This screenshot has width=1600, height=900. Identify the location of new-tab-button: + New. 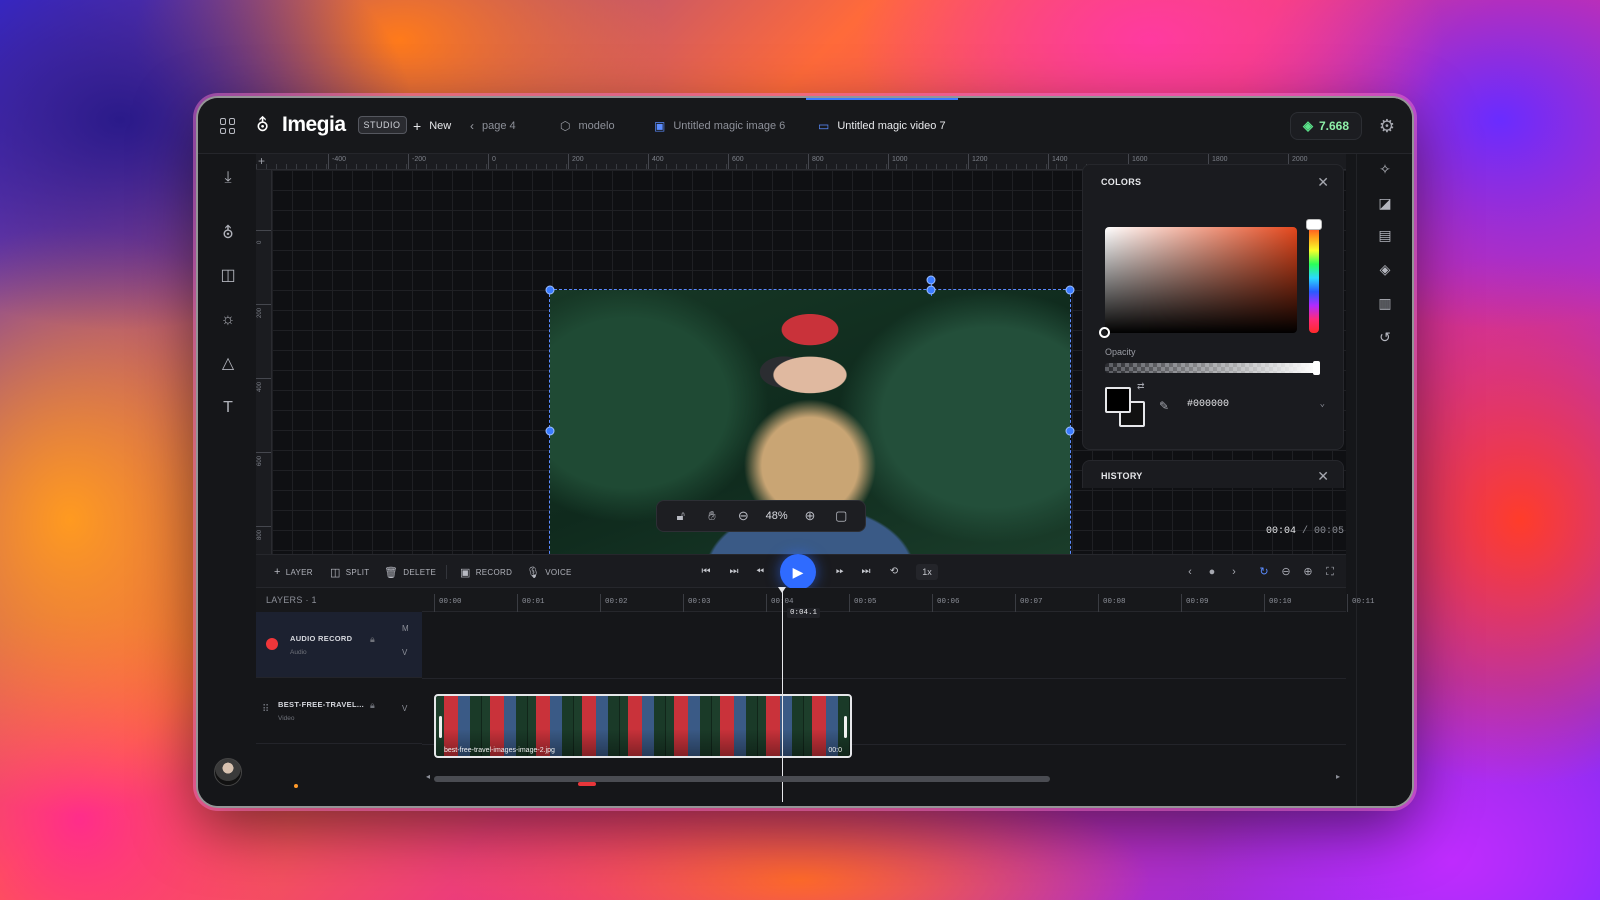
(432, 126).